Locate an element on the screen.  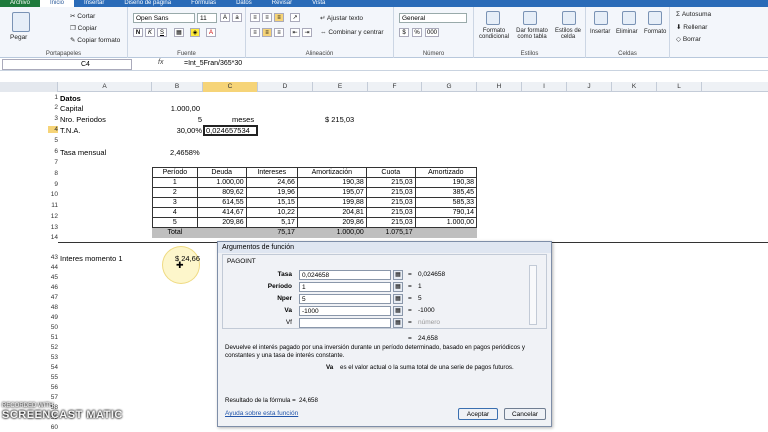
table-cell: 204,81 is located at coordinates (331, 212).